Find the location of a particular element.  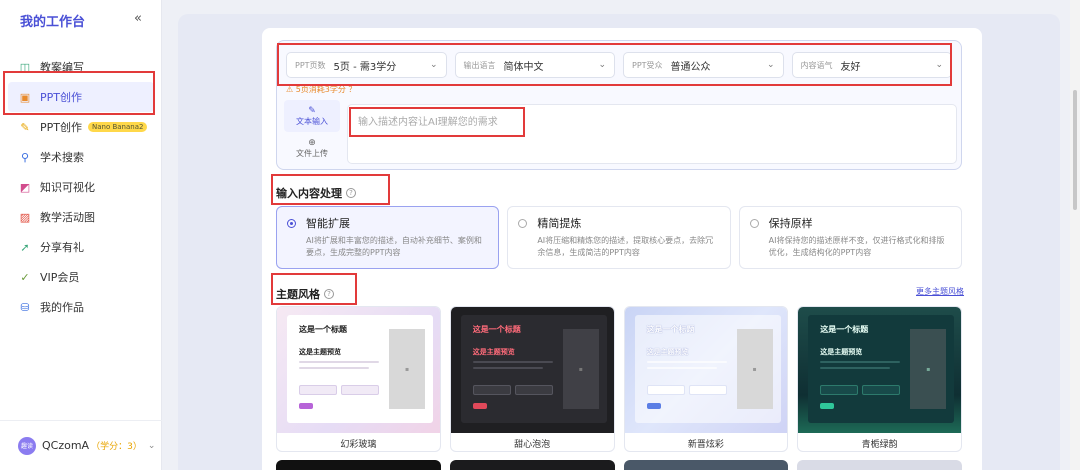

highlight-input is located at coordinates (437, 122).